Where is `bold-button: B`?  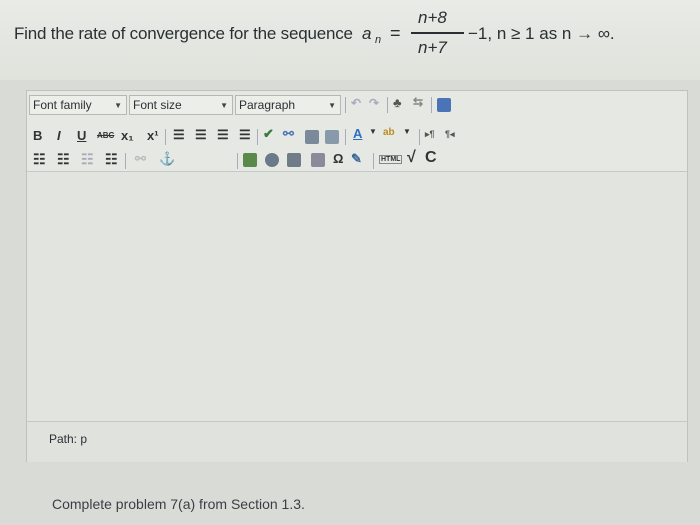 bold-button: B is located at coordinates (37, 135).